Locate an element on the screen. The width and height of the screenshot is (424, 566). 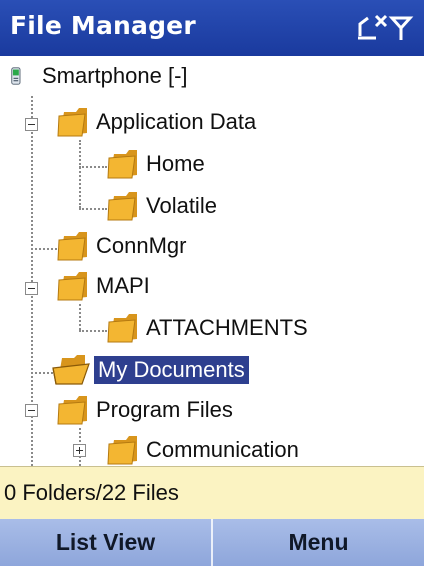
tree-node-label: ConnMgr is located at coordinates (141, 245).